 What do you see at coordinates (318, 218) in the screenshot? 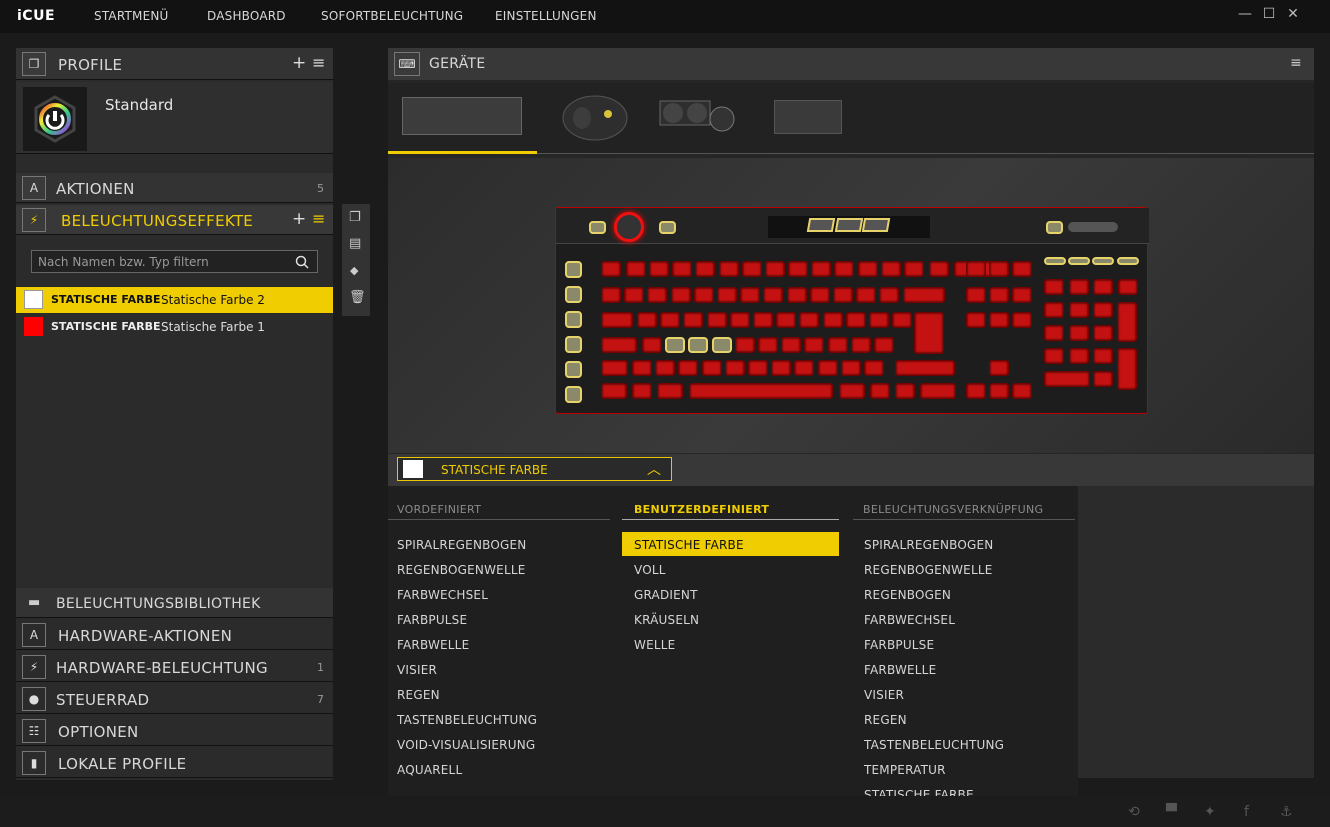
I see `effect-menu-icon: ≡` at bounding box center [318, 218].